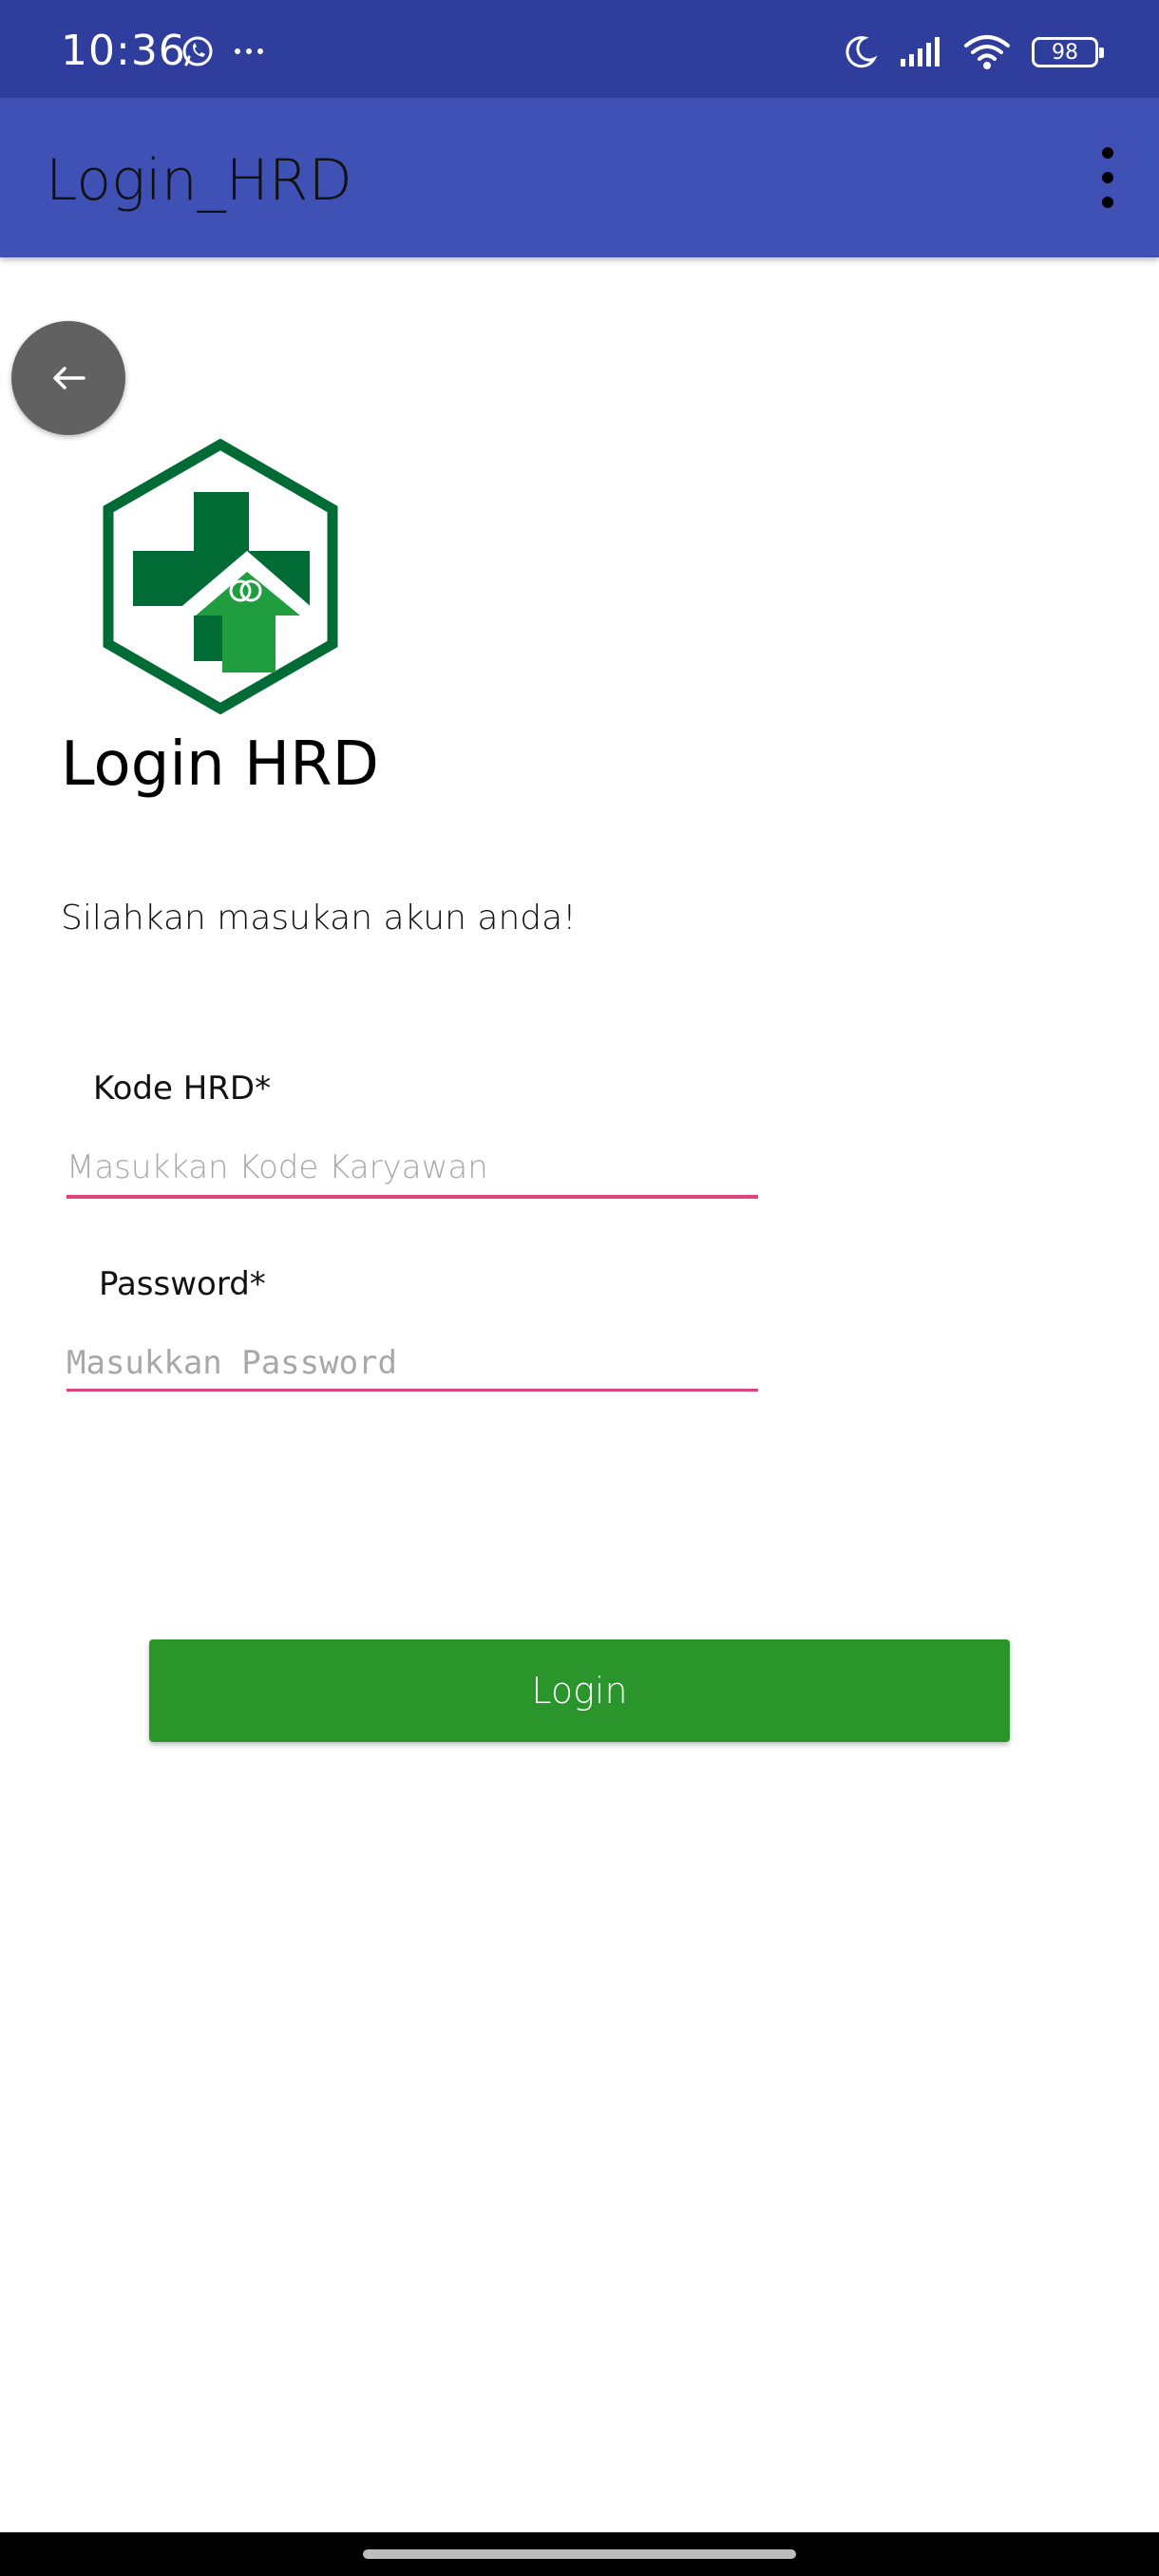 This screenshot has width=1159, height=2576. What do you see at coordinates (182, 1284) in the screenshot?
I see `password-label: Password*` at bounding box center [182, 1284].